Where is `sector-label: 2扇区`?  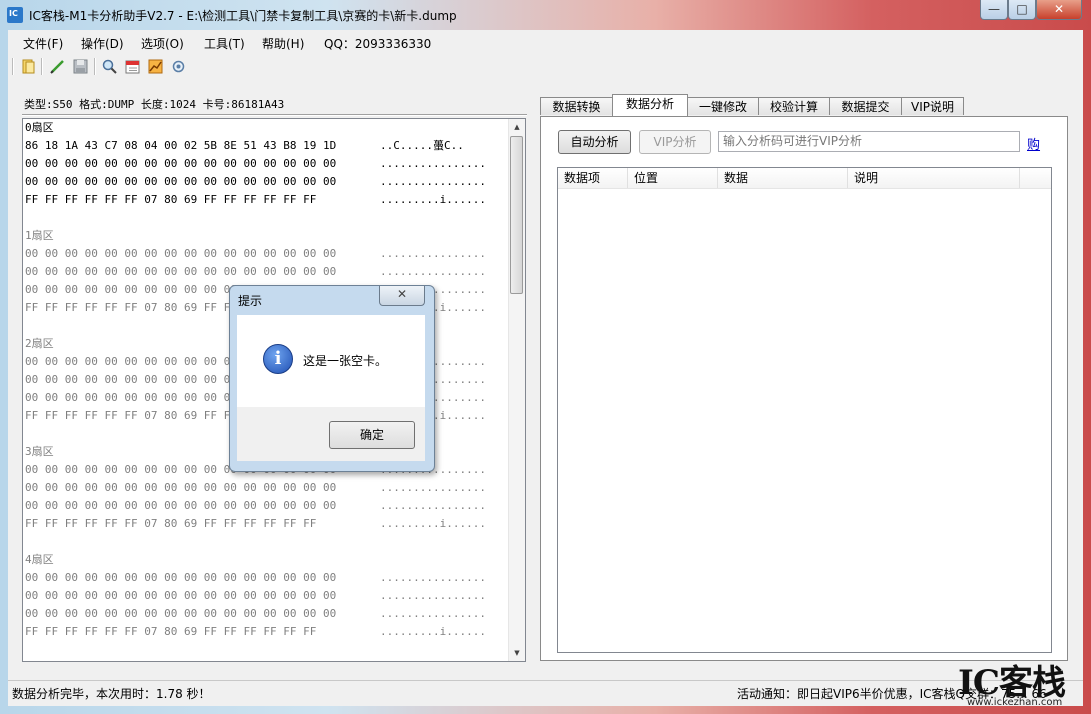
sector-label: 2扇区 is located at coordinates (39, 343).